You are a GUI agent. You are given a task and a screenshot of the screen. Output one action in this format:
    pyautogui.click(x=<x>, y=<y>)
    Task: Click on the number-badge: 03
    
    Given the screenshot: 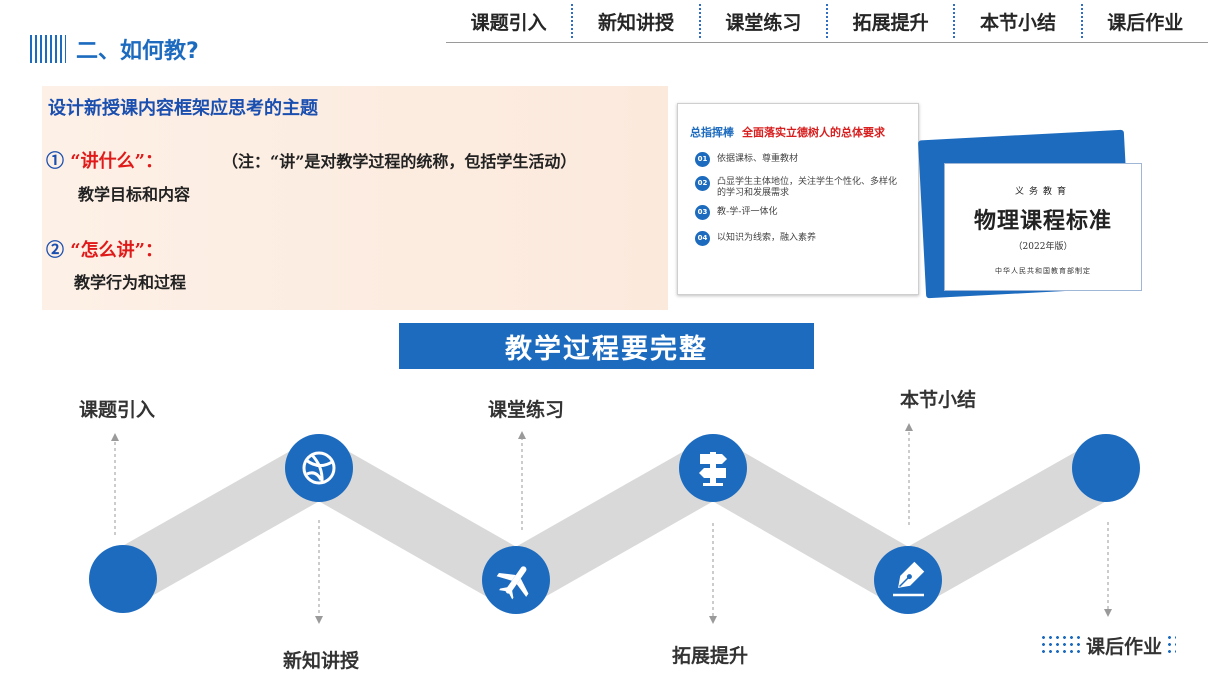 What is the action you would take?
    pyautogui.click(x=702, y=212)
    